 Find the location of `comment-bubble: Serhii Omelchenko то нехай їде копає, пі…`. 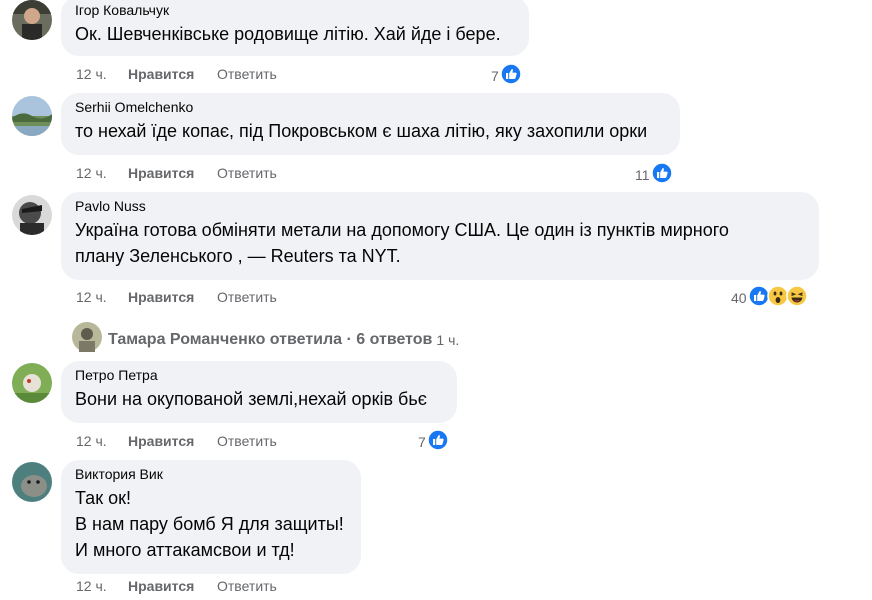

comment-bubble: Serhii Omelchenko то нехай їде копає, пі… is located at coordinates (370, 124).